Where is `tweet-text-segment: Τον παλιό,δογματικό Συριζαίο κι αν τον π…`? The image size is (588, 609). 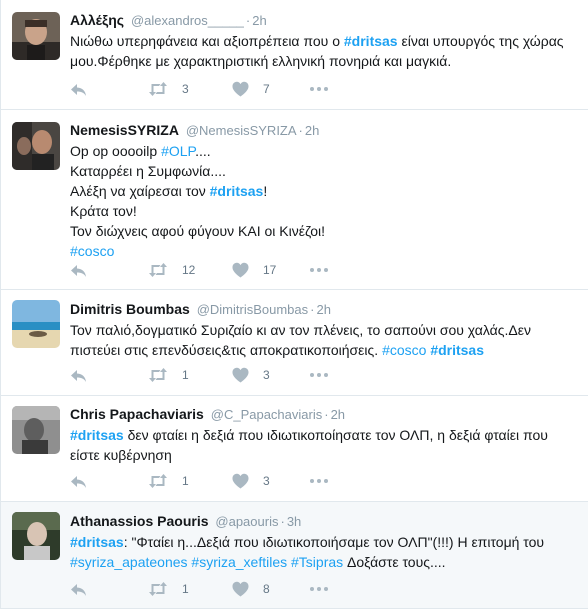 tweet-text-segment: Τον παλιό,δογματικό Συριζαίο κι αν τον π… is located at coordinates (300, 330).